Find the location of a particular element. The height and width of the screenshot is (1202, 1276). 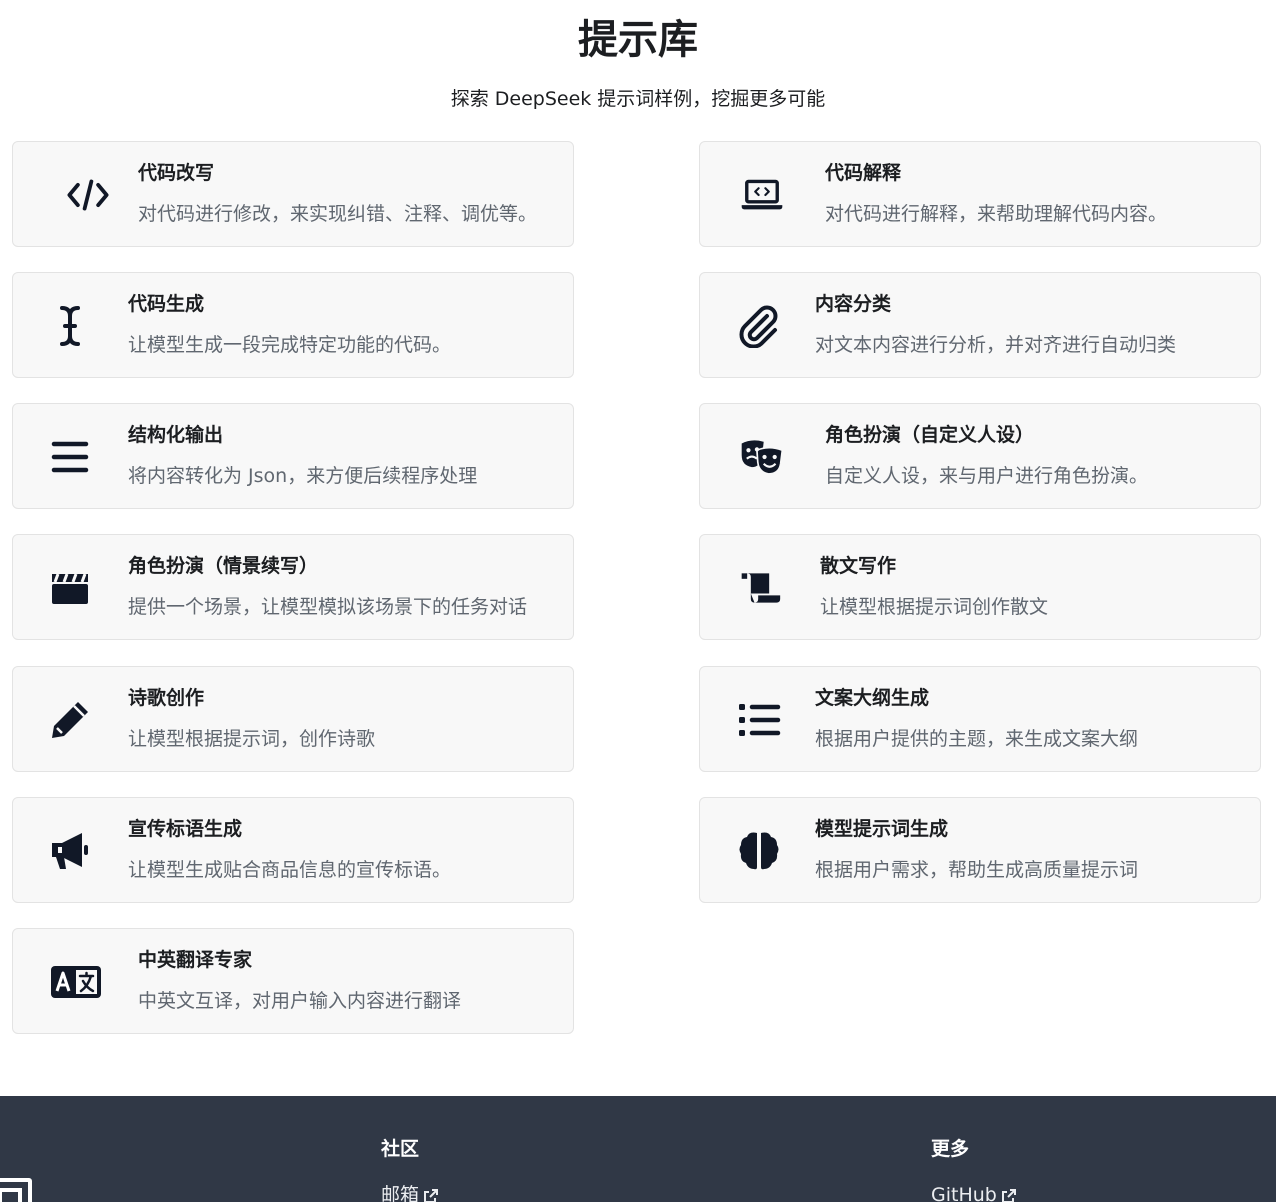

prompt-card-translation: 中英翻译专家 中英文互译，对用户输入内容进行翻译 is located at coordinates (293, 981).